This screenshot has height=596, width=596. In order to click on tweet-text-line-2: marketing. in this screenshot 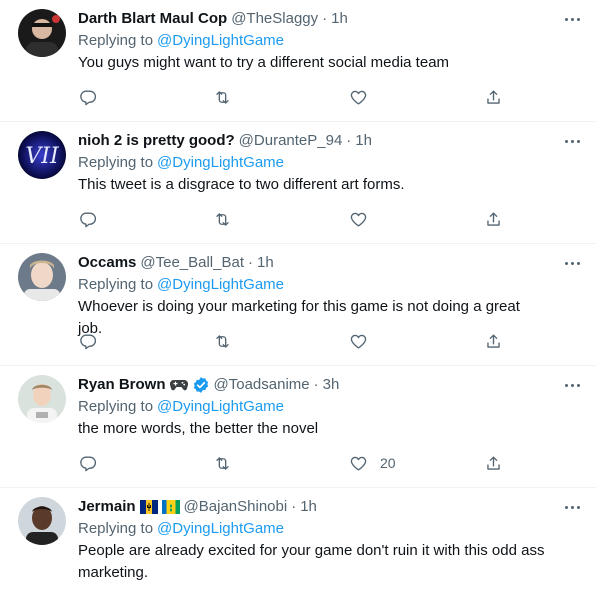, I will do `click(113, 572)`.